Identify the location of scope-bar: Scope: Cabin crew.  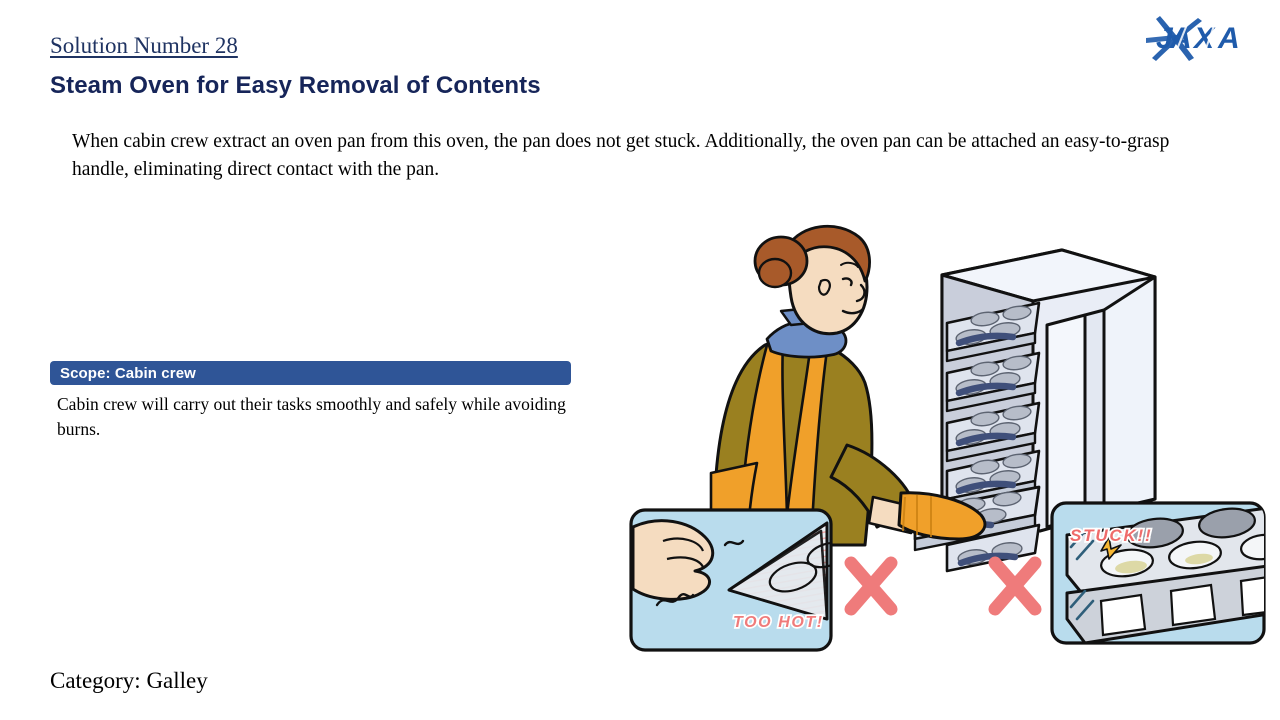
(310, 373).